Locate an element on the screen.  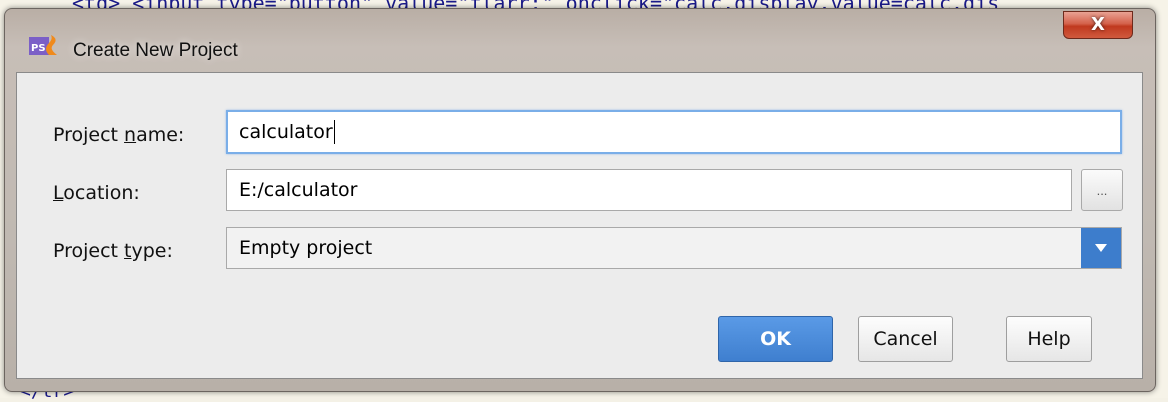
chevron-down-icon is located at coordinates (1101, 248).